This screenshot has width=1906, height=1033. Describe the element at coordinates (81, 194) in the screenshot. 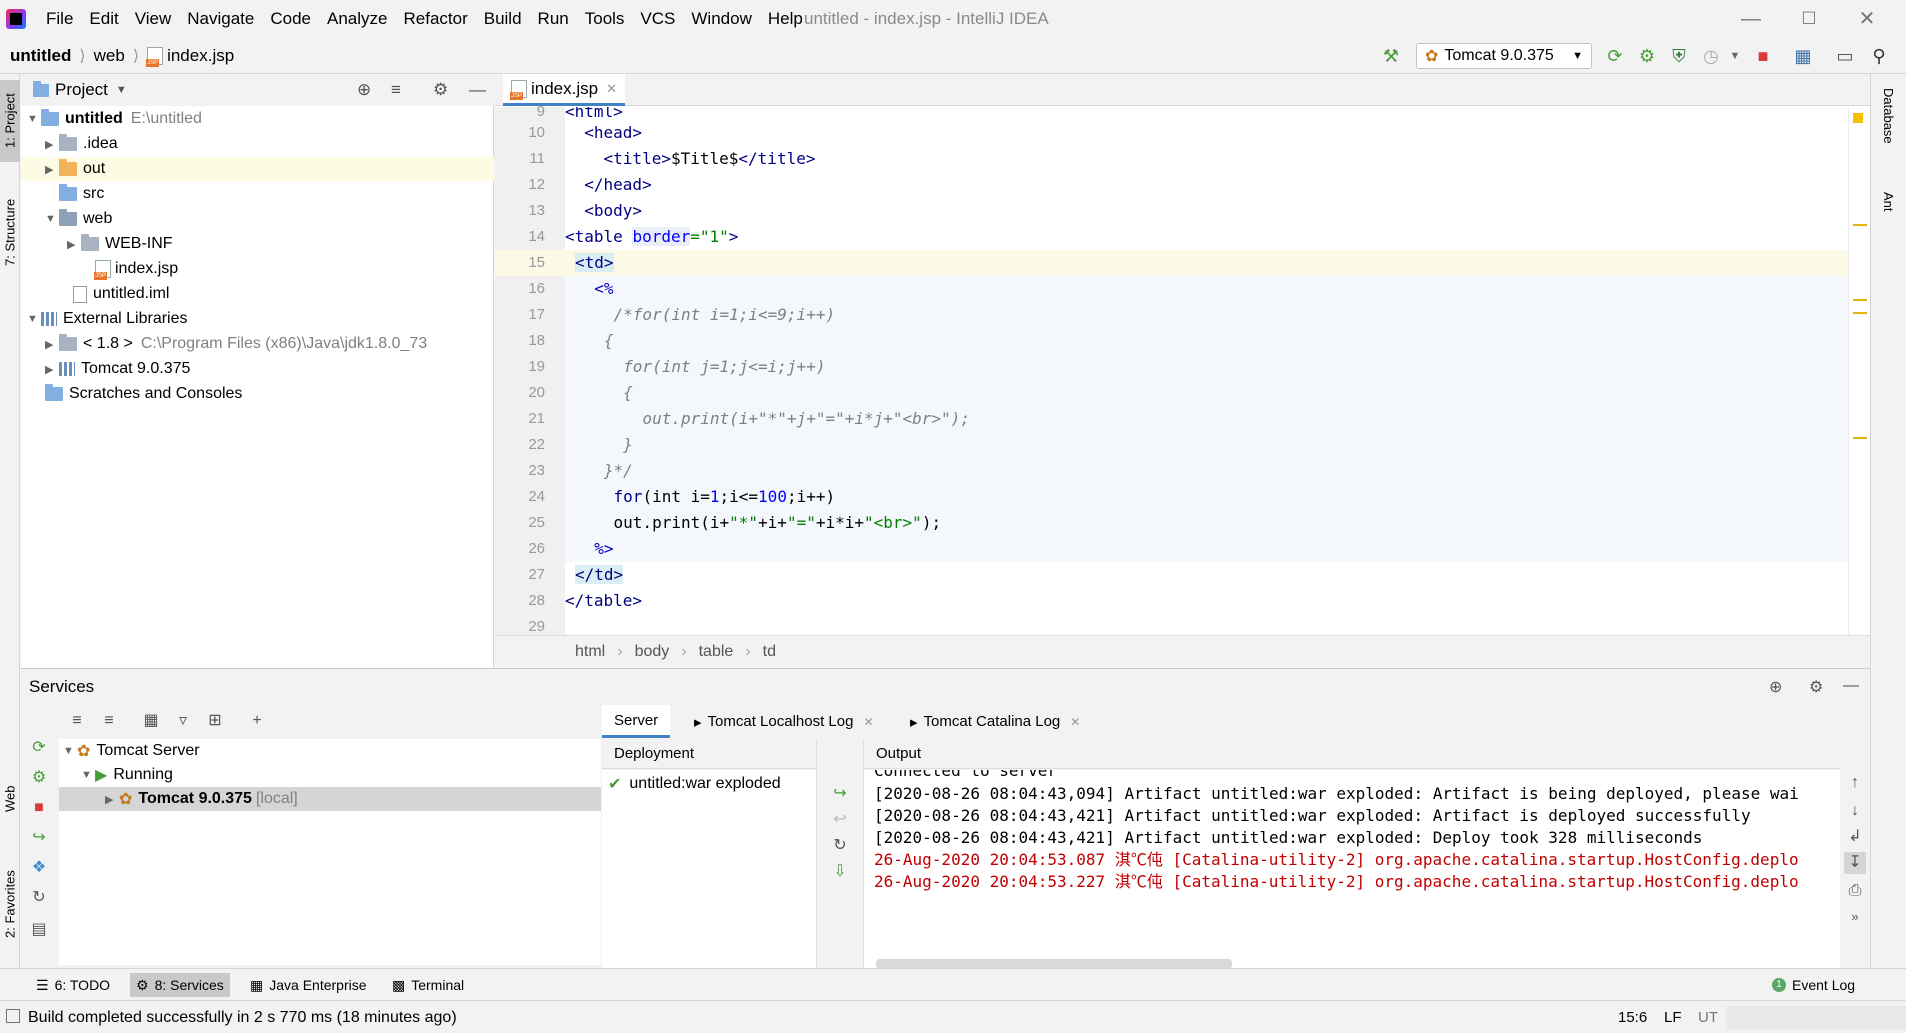

I see `tree-node-src: src` at that location.